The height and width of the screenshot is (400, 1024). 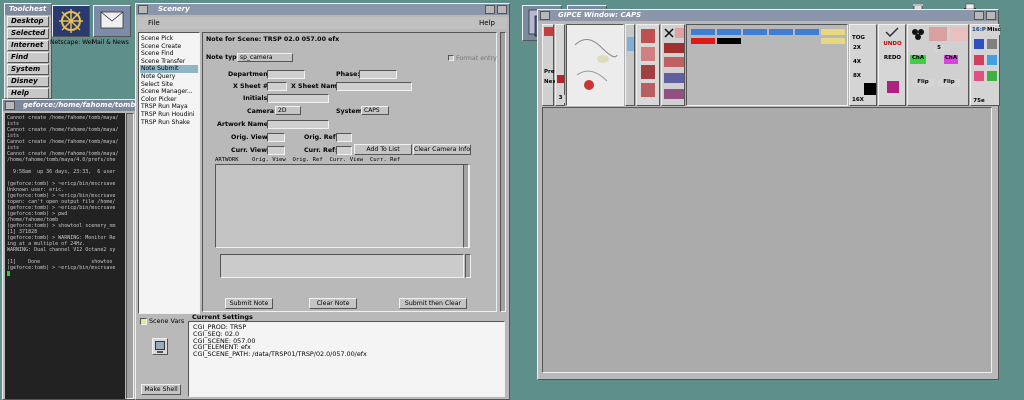 What do you see at coordinates (433, 303) in the screenshot?
I see `submit-then-clear-button: Submit then Clear` at bounding box center [433, 303].